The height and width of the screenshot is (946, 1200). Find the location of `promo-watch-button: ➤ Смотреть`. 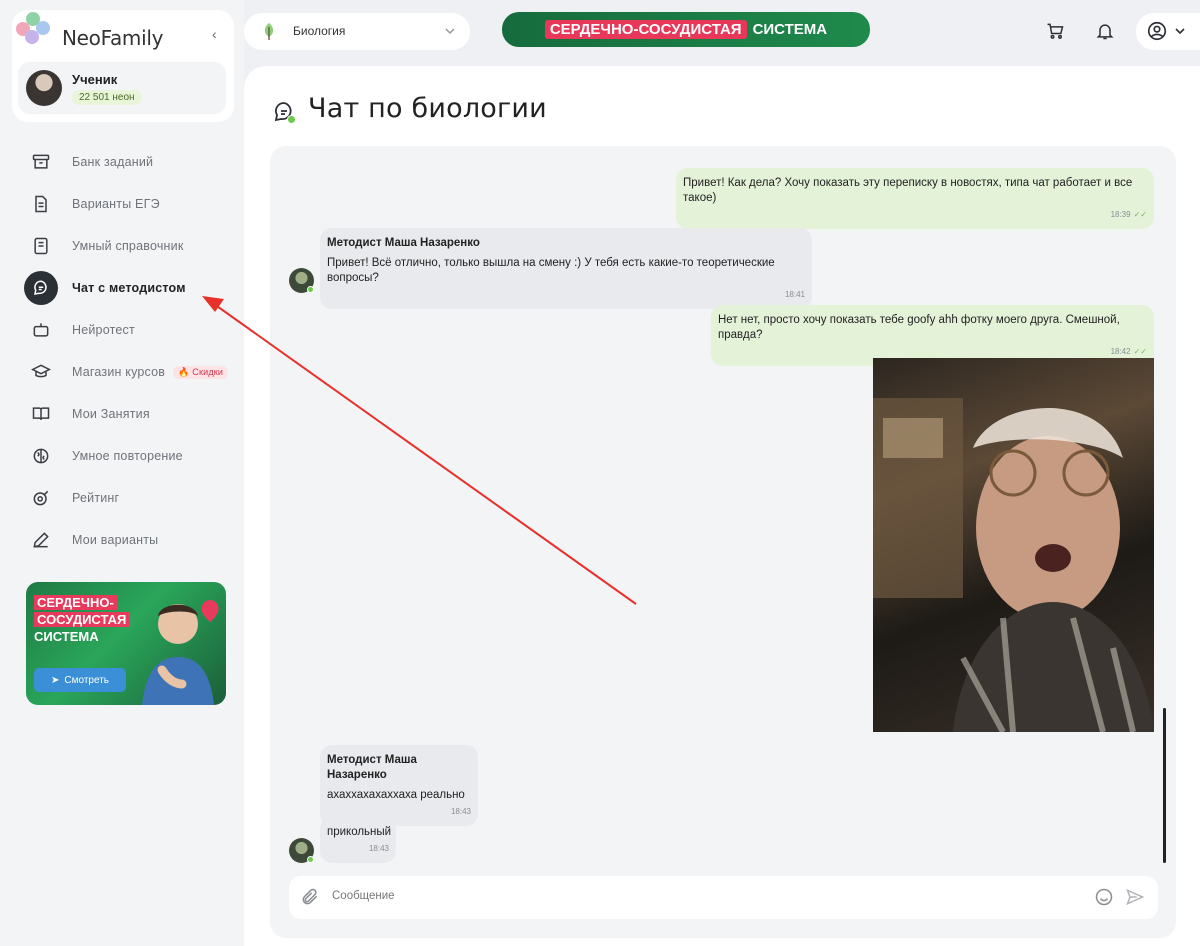

promo-watch-button: ➤ Смотреть is located at coordinates (80, 680).